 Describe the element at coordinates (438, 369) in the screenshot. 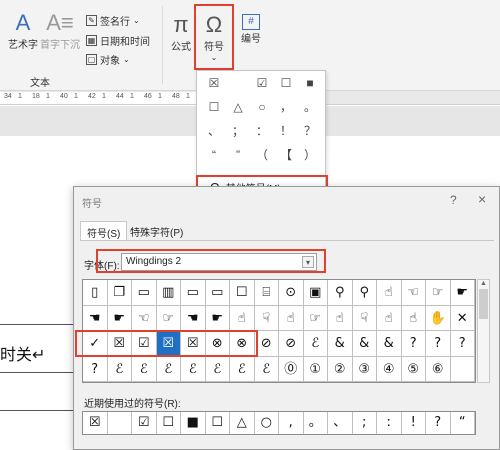

I see `symbol-grid-cell: ⑥` at that location.